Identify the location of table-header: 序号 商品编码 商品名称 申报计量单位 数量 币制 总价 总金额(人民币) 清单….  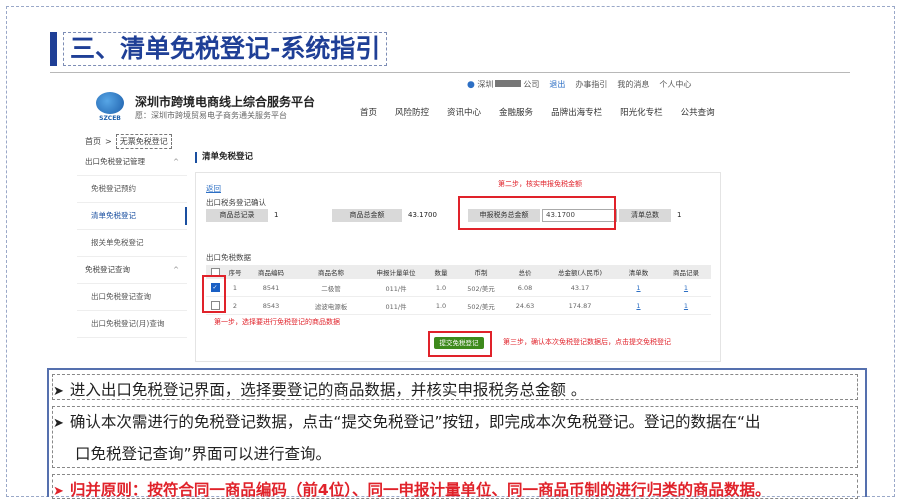
(458, 272).